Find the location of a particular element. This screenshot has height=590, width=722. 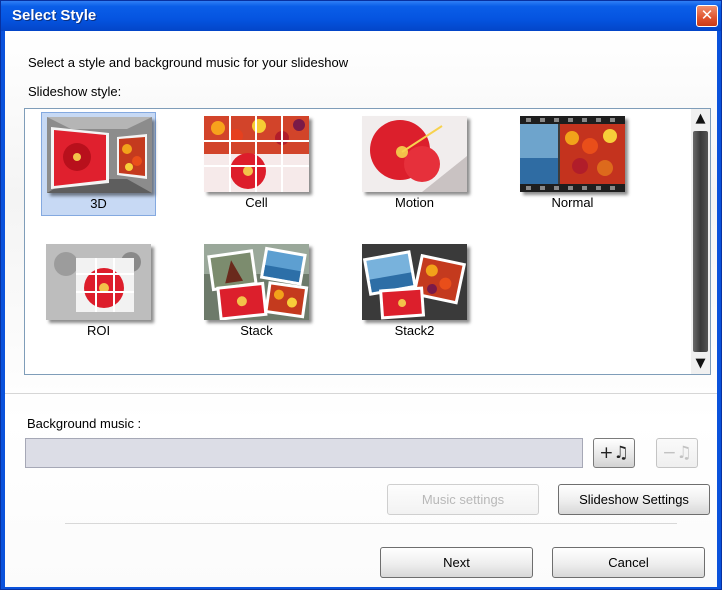

gallery-scrollbar: ▲ ▼ is located at coordinates (700, 241).